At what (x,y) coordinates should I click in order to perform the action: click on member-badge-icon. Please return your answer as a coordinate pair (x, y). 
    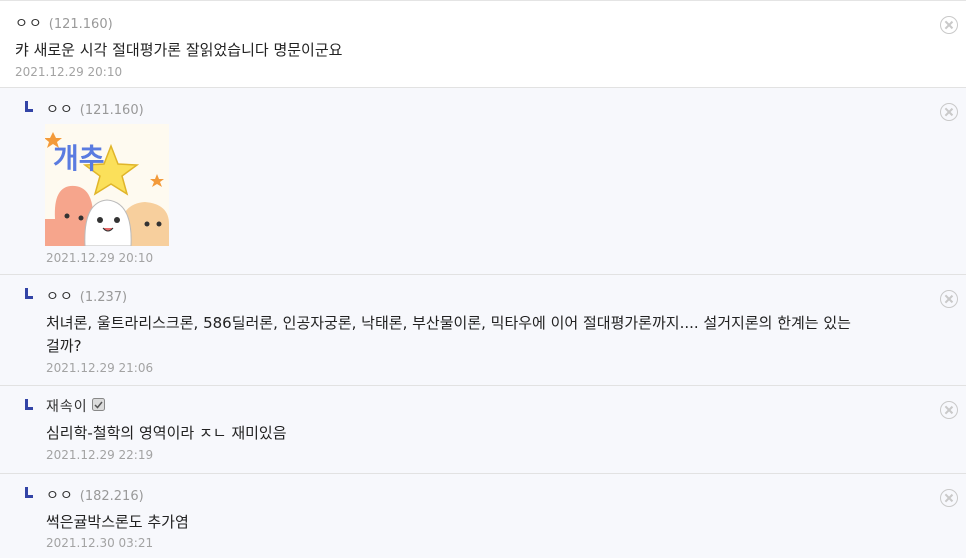
    Looking at the image, I should click on (98, 403).